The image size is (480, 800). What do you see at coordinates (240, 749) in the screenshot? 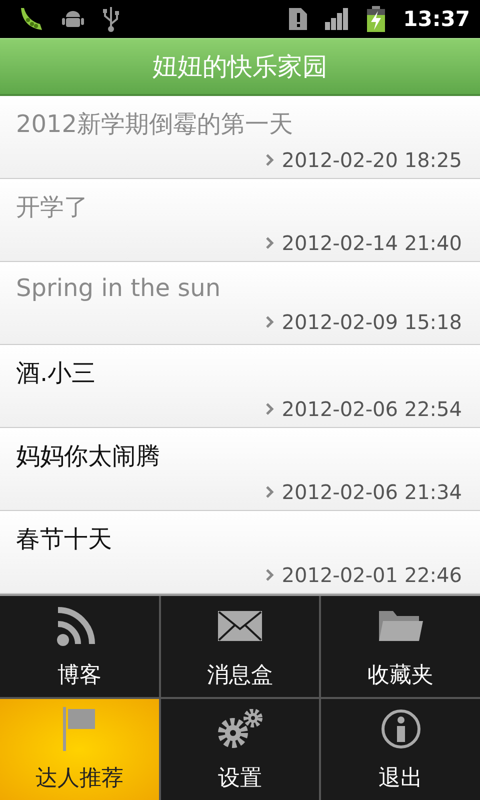
I see `menu-item: 设置` at bounding box center [240, 749].